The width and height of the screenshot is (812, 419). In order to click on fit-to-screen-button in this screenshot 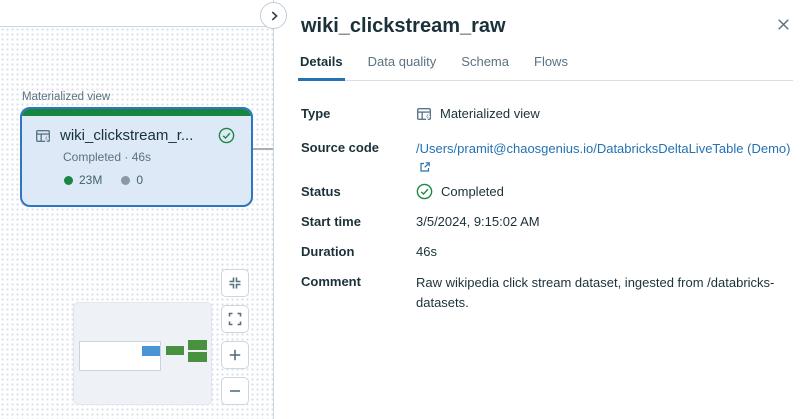, I will do `click(235, 283)`.